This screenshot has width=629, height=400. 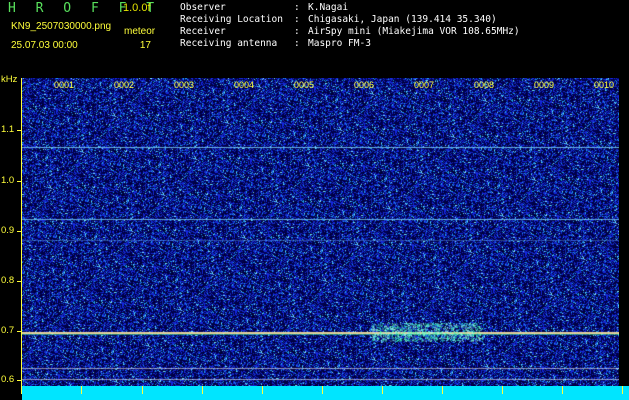 I want to click on info-key: Receiving Location, so click(x=231, y=19).